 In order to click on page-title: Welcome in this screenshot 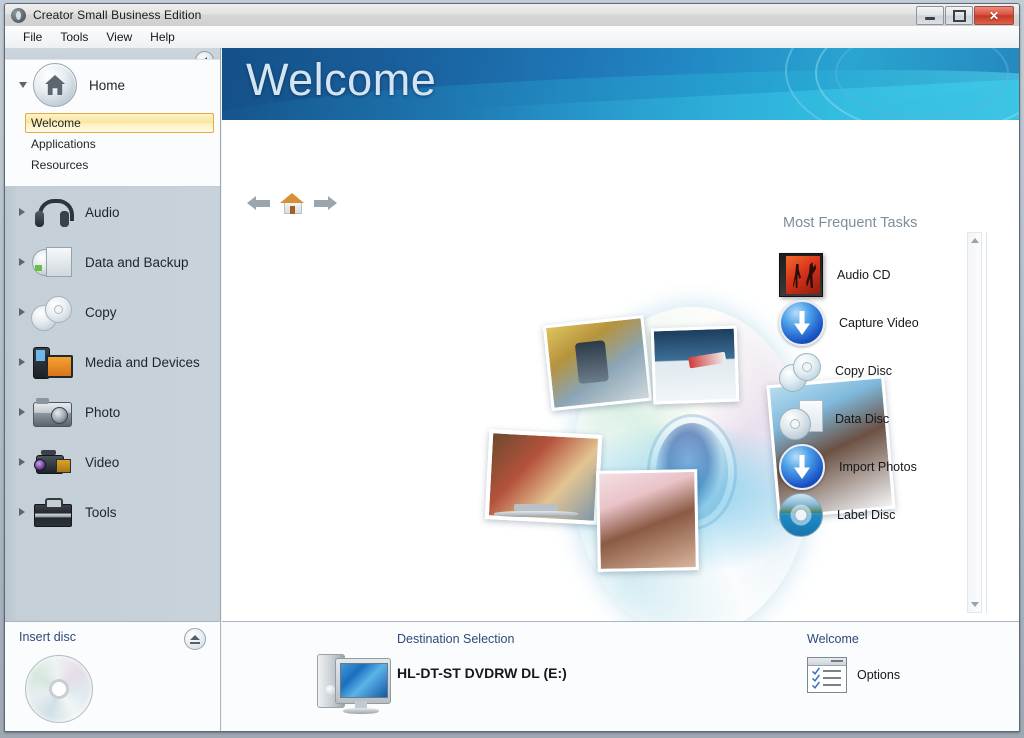, I will do `click(341, 79)`.